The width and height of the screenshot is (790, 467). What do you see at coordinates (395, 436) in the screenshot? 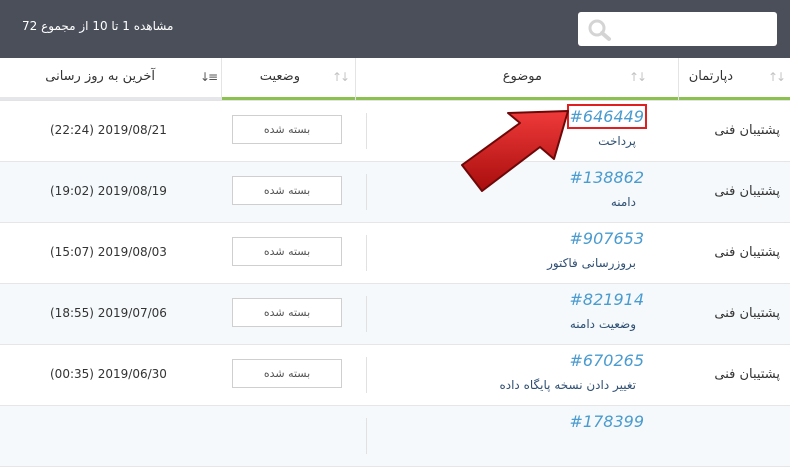
I see `table-row: #178399` at bounding box center [395, 436].